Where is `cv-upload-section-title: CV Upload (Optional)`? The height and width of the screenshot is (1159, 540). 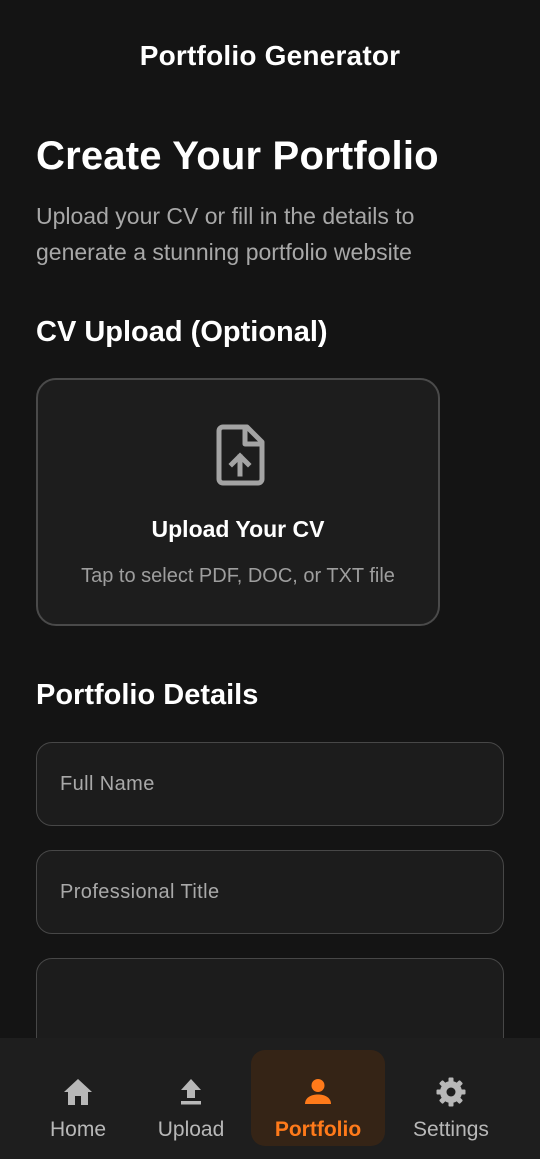
cv-upload-section-title: CV Upload (Optional) is located at coordinates (182, 332).